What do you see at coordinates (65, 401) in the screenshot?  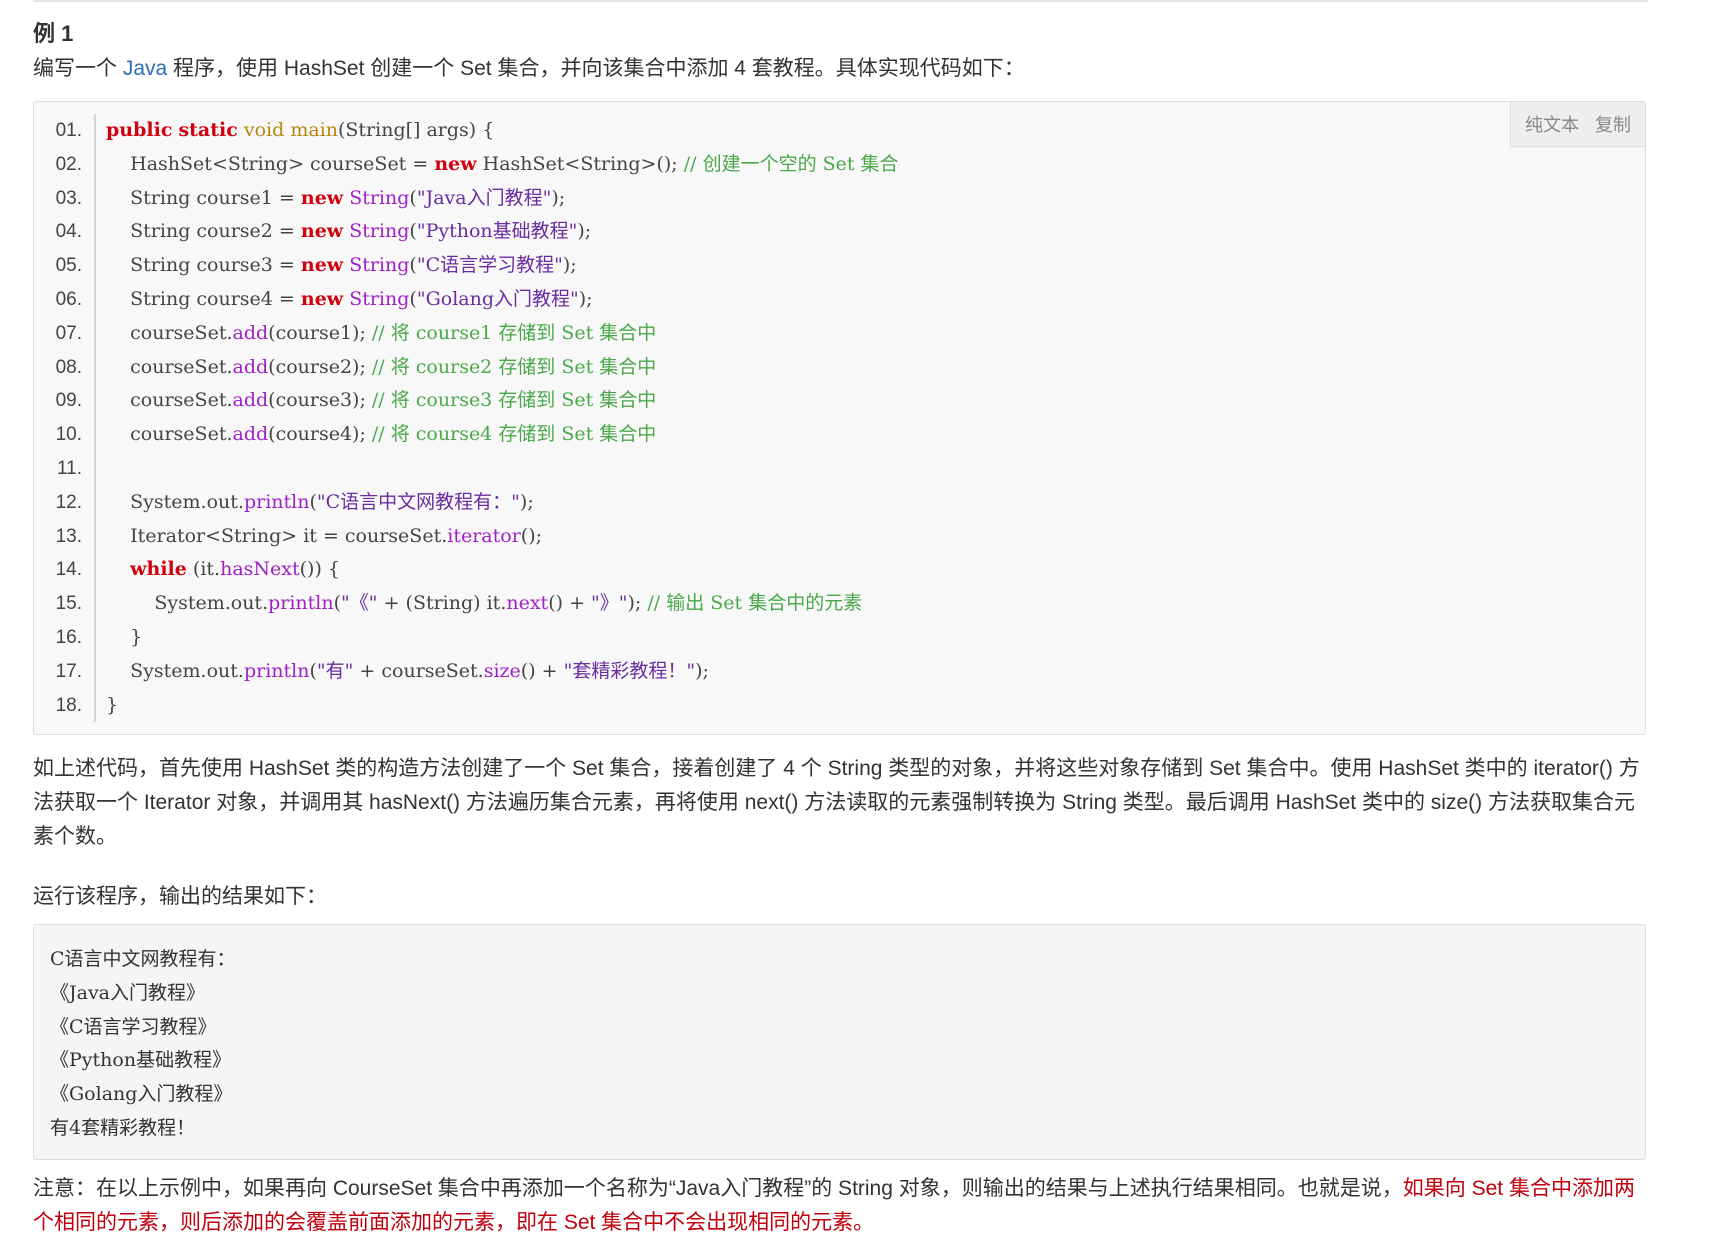 I see `line-number: 09.` at bounding box center [65, 401].